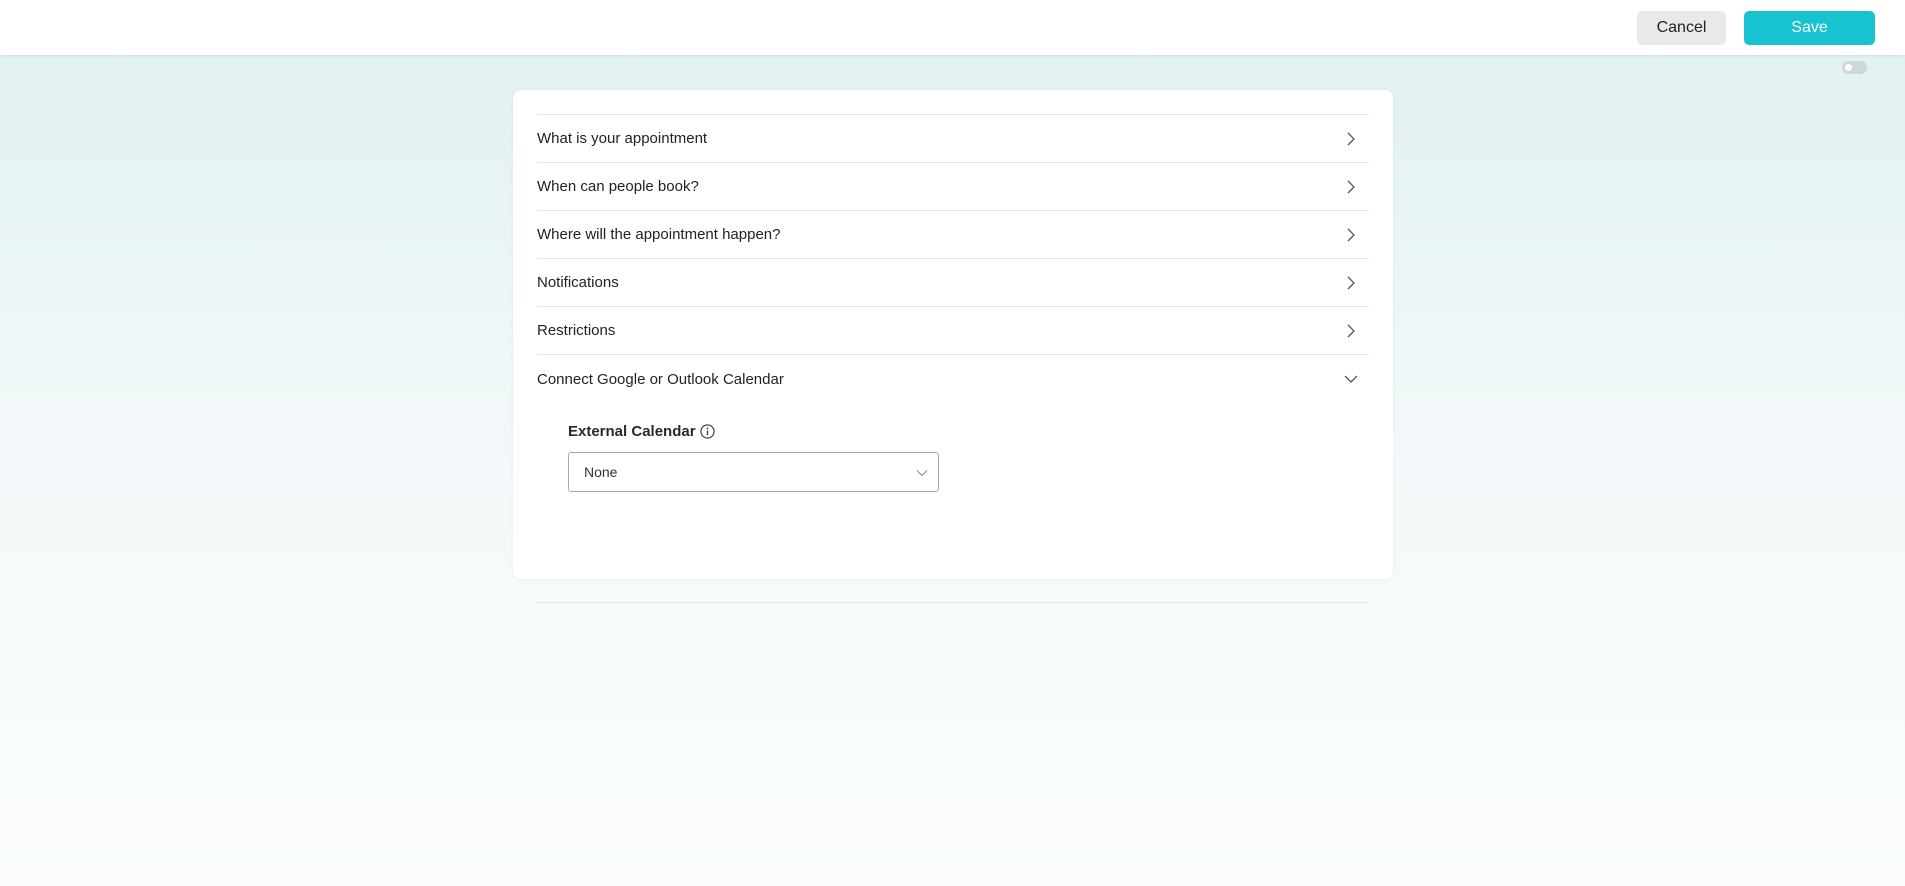 This screenshot has height=886, width=1905. What do you see at coordinates (1681, 28) in the screenshot?
I see `cancel-button: Cancel` at bounding box center [1681, 28].